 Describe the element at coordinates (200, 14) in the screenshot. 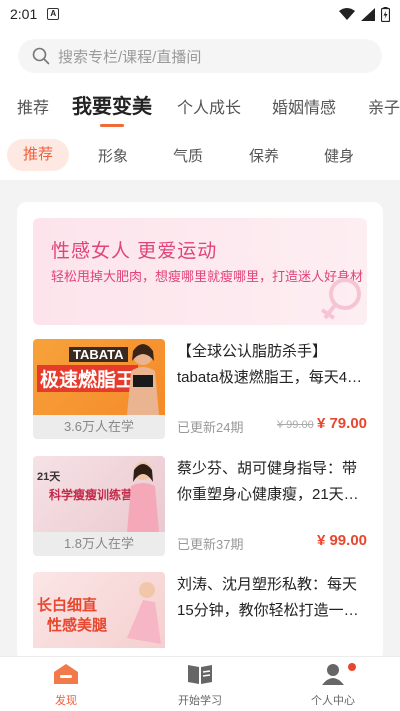

I see `status-bar: 2:01 A` at that location.